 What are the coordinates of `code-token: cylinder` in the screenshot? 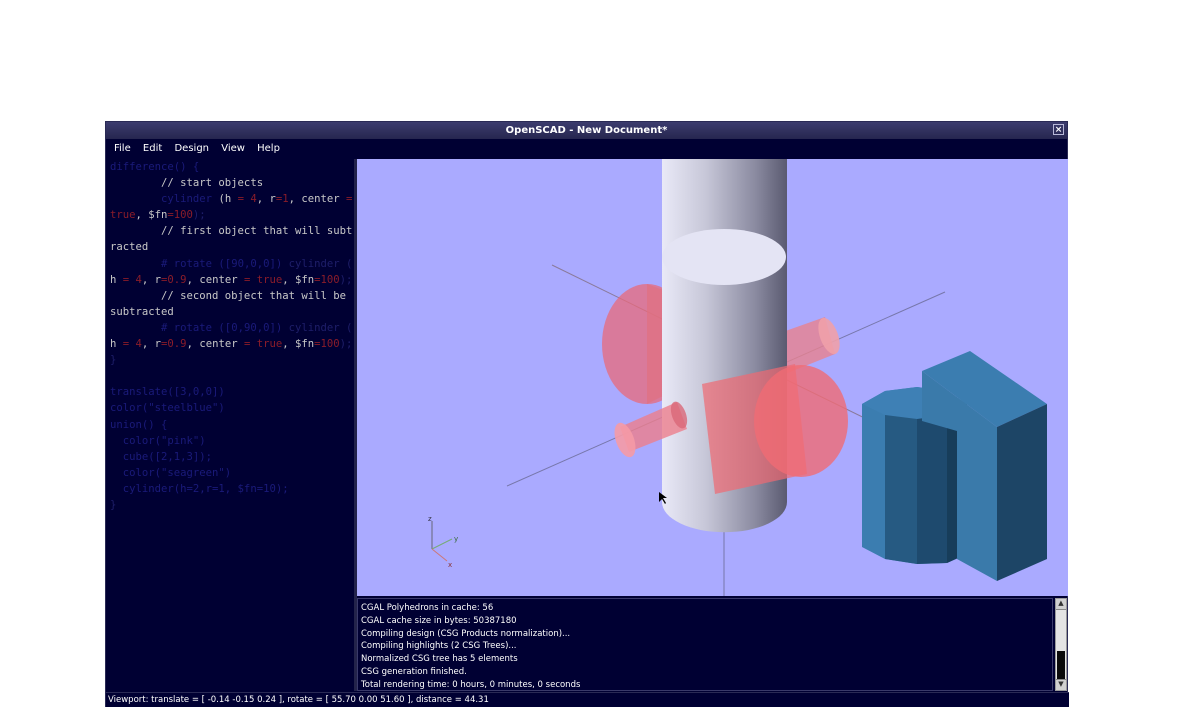 It's located at (187, 199).